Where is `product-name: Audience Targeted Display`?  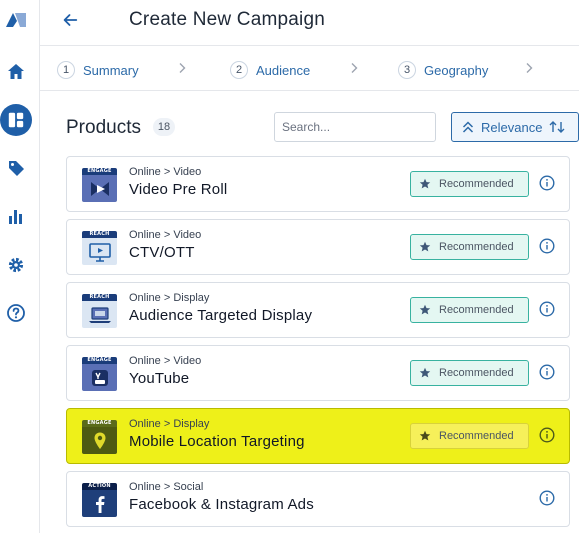 product-name: Audience Targeted Display is located at coordinates (221, 315).